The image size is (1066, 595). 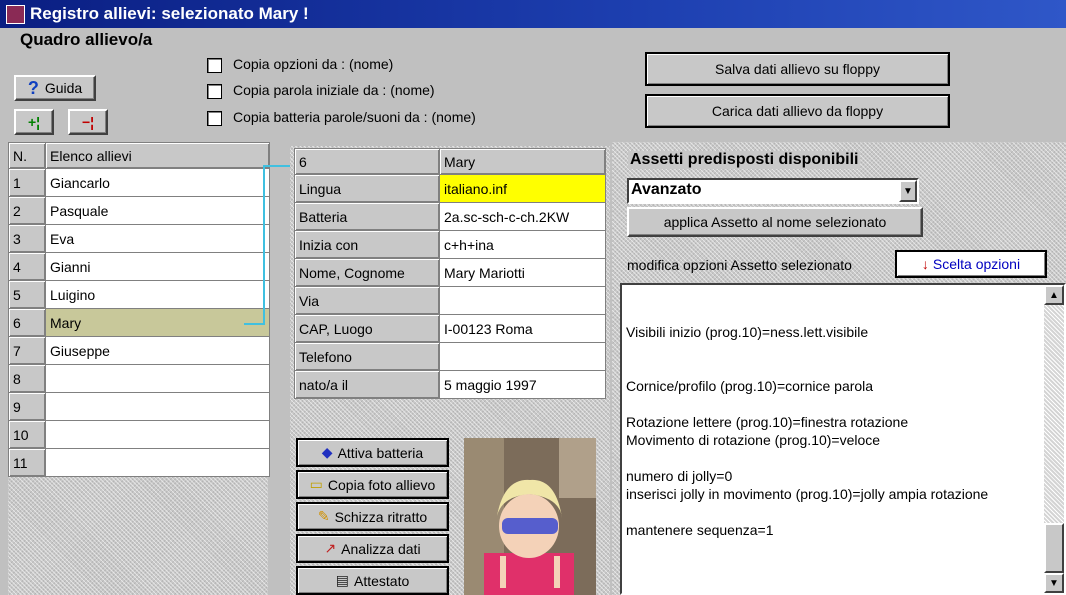 I want to click on student-row-name: Eva, so click(x=157, y=238).